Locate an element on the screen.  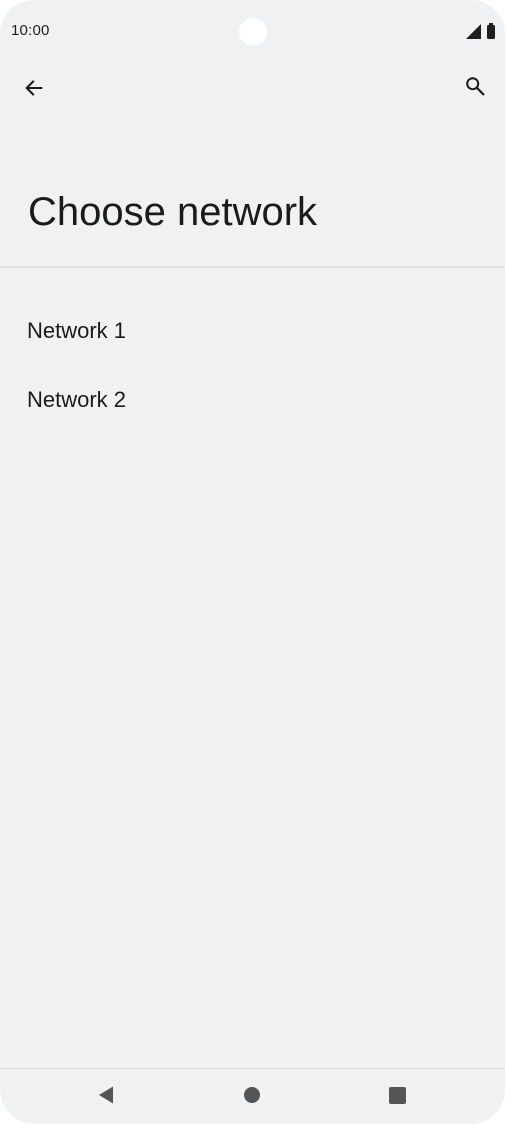
signal-icon is located at coordinates (473, 31).